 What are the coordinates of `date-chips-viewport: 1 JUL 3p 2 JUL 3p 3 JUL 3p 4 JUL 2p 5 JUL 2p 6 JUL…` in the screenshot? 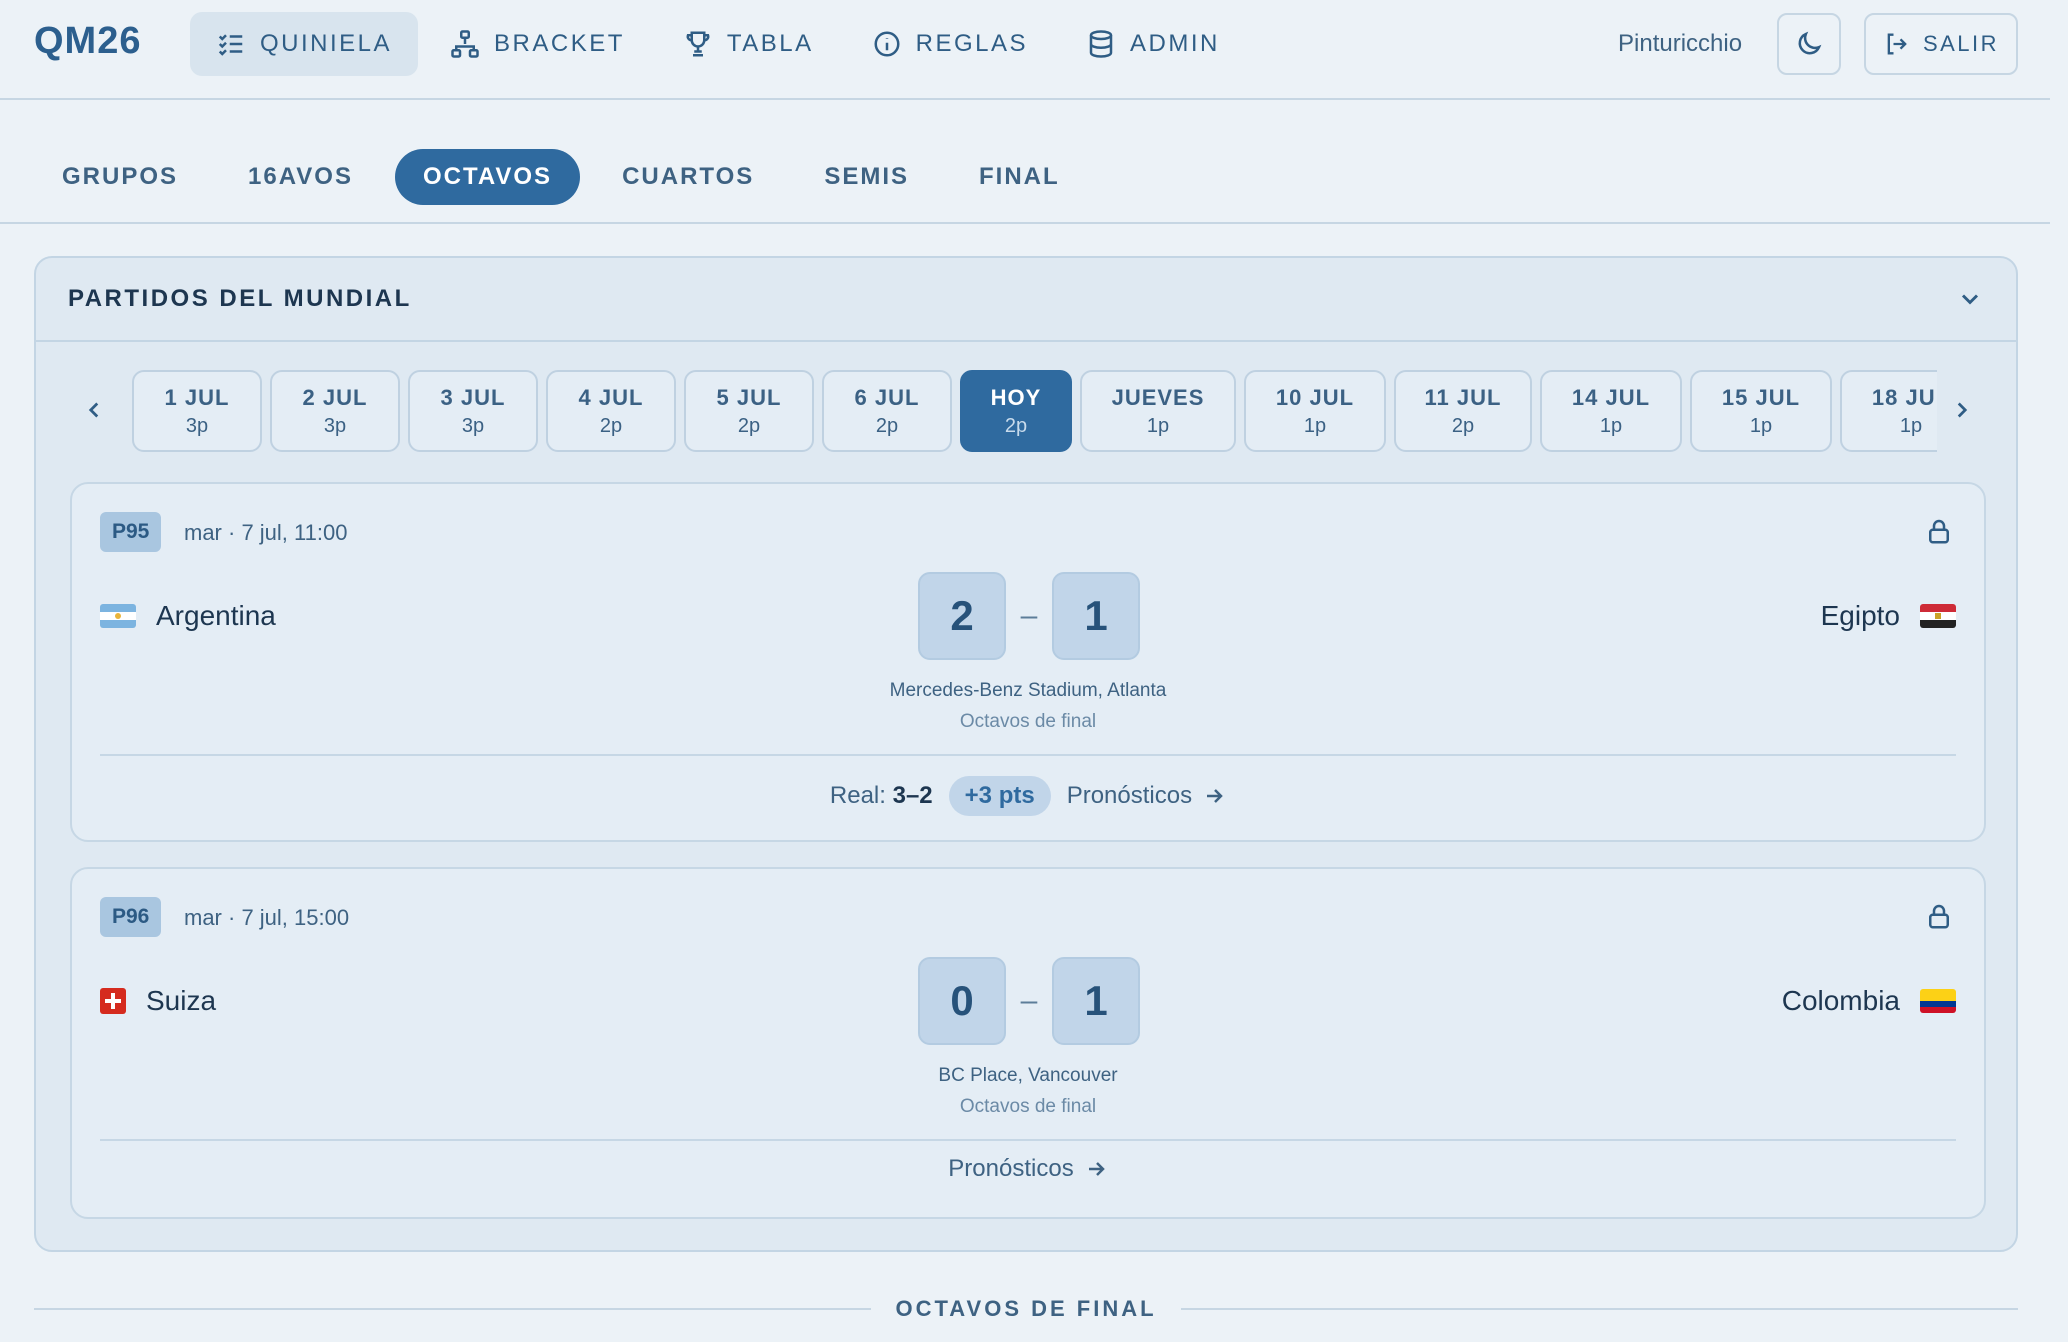 It's located at (1029, 411).